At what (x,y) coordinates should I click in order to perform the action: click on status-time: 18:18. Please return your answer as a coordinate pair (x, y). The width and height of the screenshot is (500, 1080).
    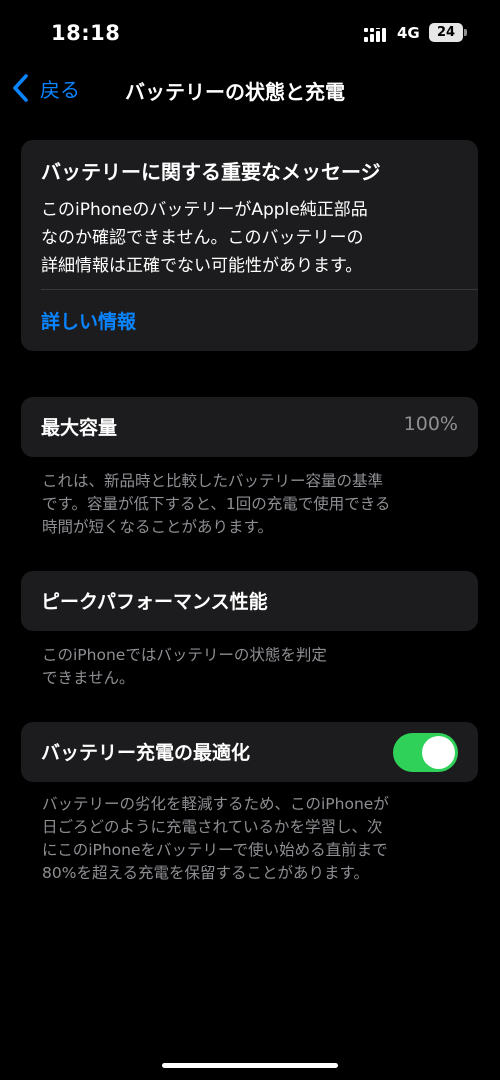
    Looking at the image, I should click on (86, 33).